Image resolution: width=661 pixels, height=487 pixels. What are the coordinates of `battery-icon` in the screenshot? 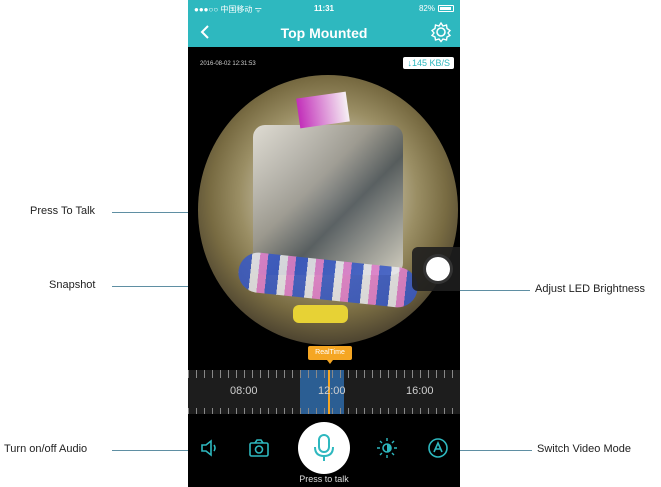 It's located at (446, 8).